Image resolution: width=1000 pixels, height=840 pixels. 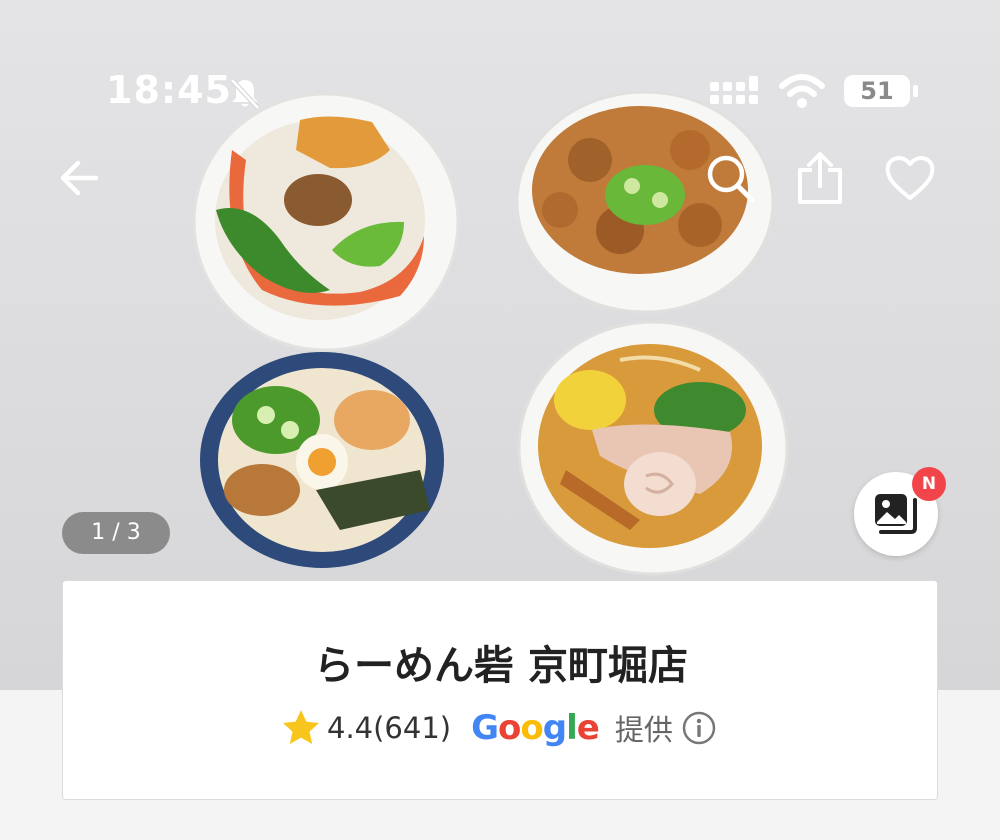 I want to click on favorite-button, so click(x=910, y=178).